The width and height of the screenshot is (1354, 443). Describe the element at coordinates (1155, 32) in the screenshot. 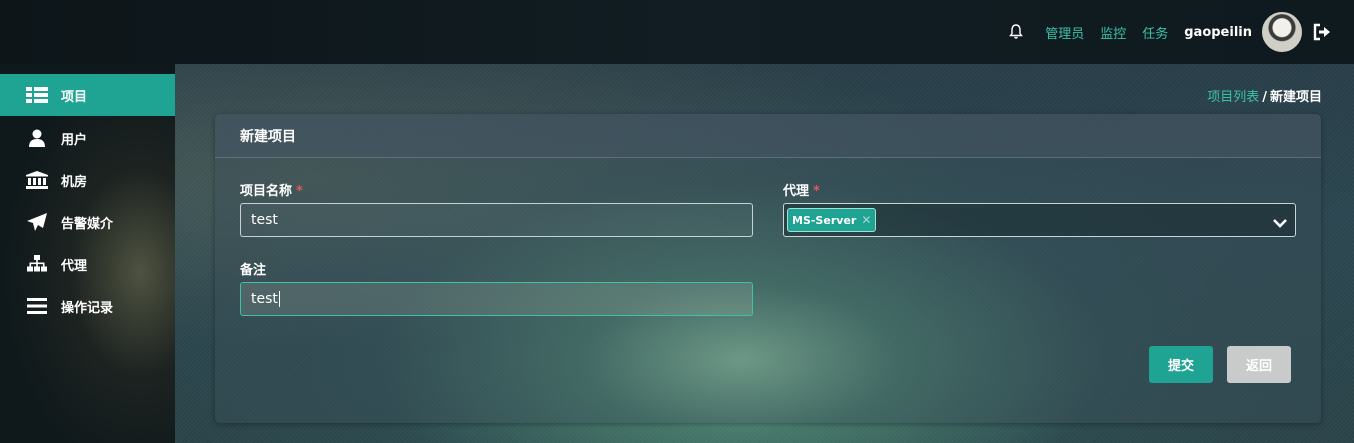

I see `tasks-link: 任务` at that location.